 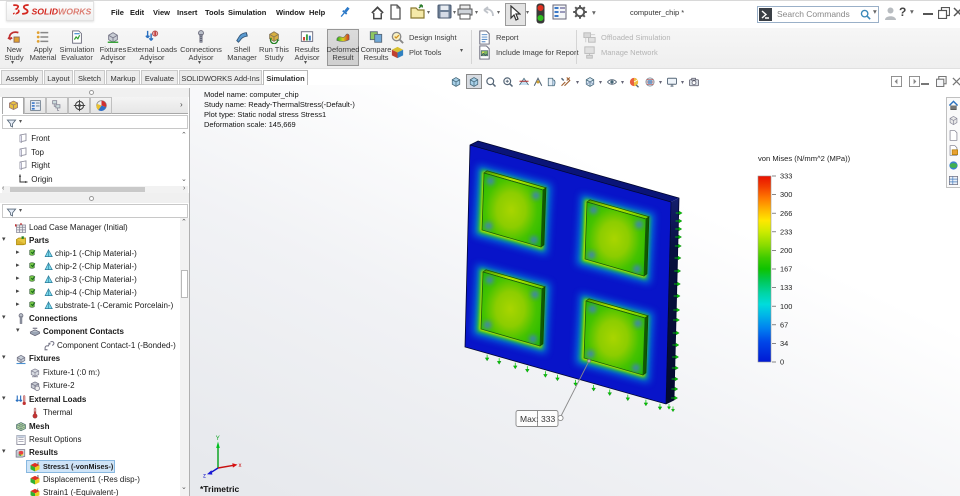 What do you see at coordinates (786, 213) in the screenshot?
I see `svg-text: 266` at bounding box center [786, 213].